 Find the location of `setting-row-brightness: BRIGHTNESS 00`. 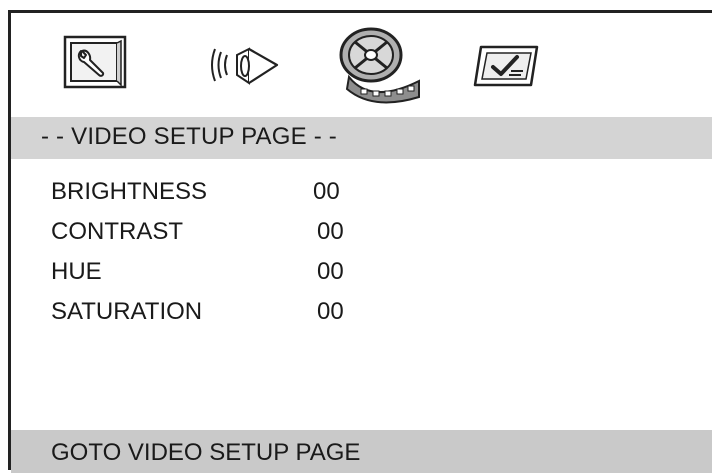

setting-row-brightness: BRIGHTNESS 00 is located at coordinates (361, 198).